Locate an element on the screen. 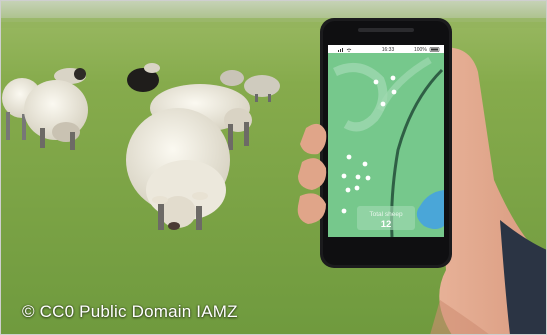  image-credit: © CC0 Public Domain IAMZ is located at coordinates (130, 311).